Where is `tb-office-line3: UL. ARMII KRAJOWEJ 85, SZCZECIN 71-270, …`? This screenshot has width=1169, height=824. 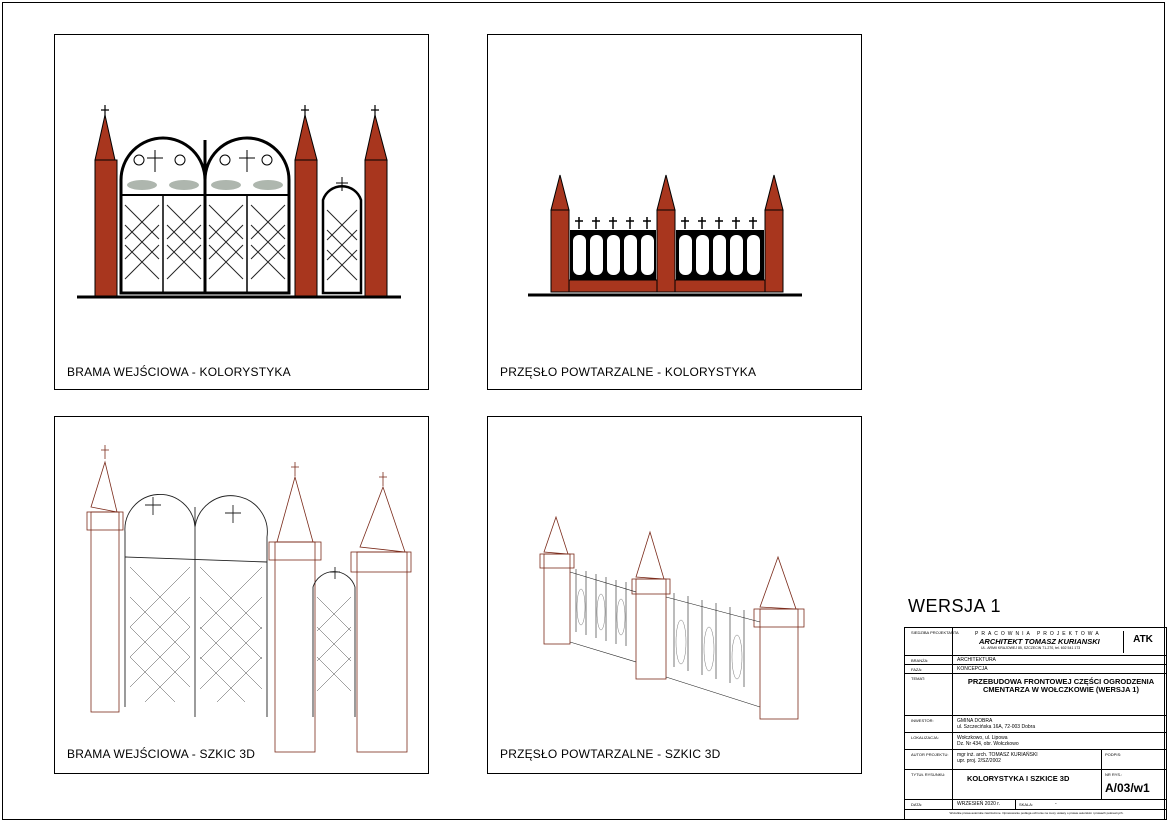 tb-office-line3: UL. ARMII KRAJOWEJ 85, SZCZECIN 71-270, … is located at coordinates (1031, 648).